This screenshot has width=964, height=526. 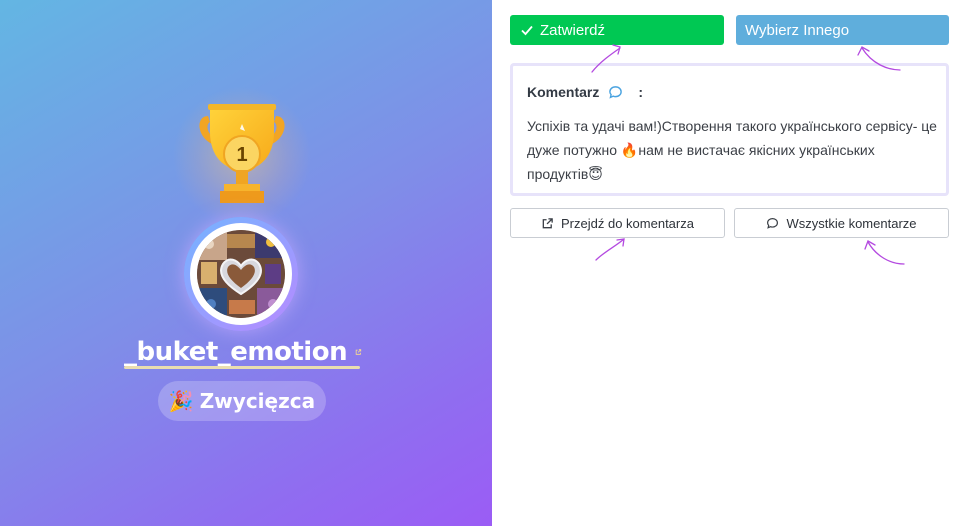 What do you see at coordinates (617, 30) in the screenshot?
I see `confirm-button: Zatwierdź` at bounding box center [617, 30].